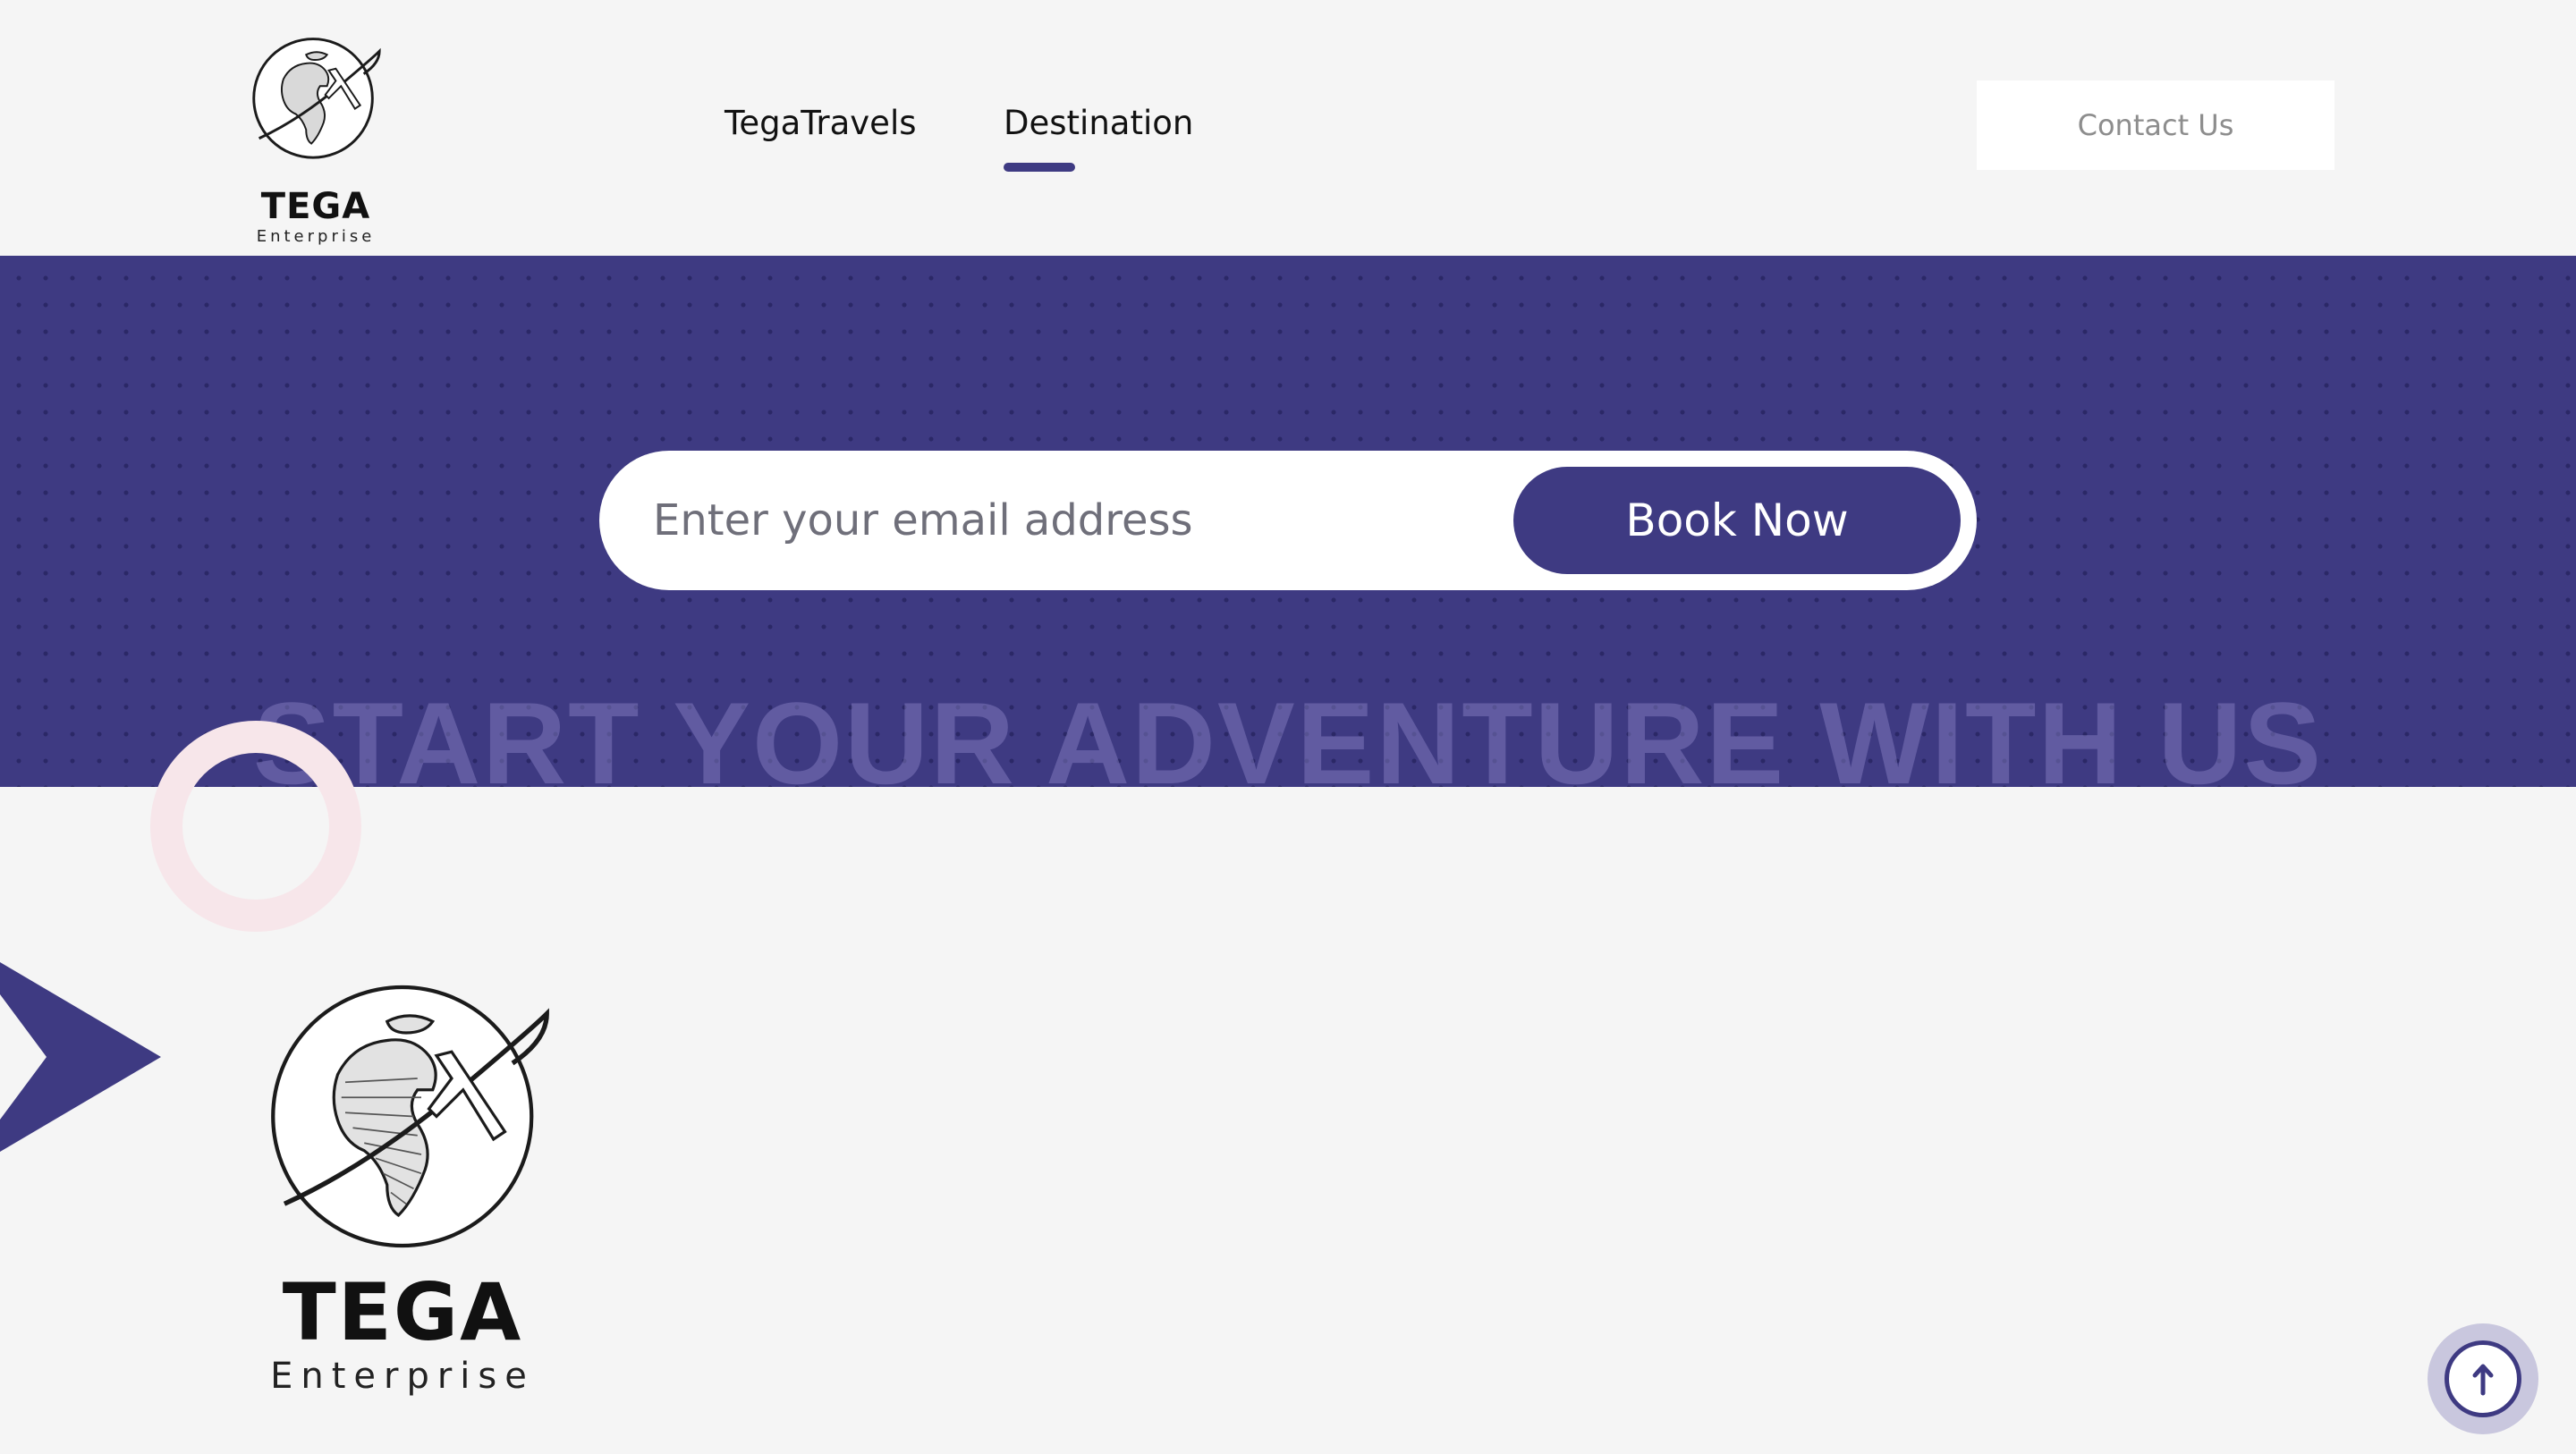  Describe the element at coordinates (1039, 168) in the screenshot. I see `nav-active-indicator` at that location.